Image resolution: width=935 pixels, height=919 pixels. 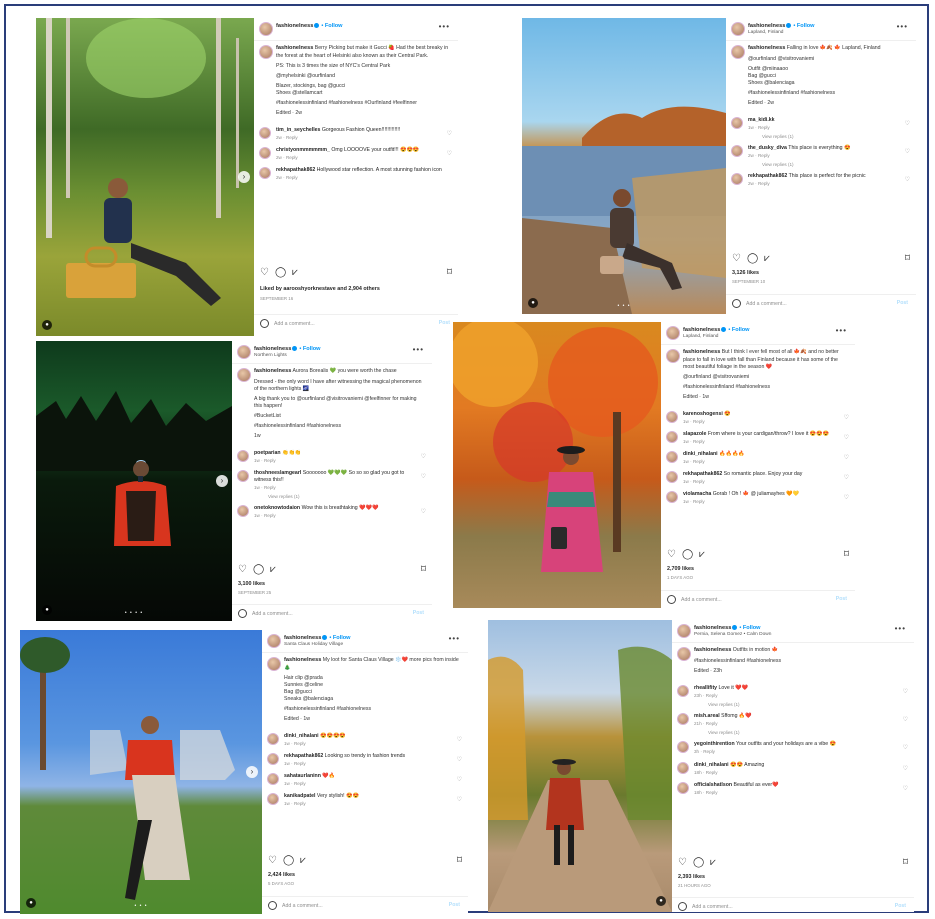 I want to click on post-photo: ●, so click(x=580, y=766).